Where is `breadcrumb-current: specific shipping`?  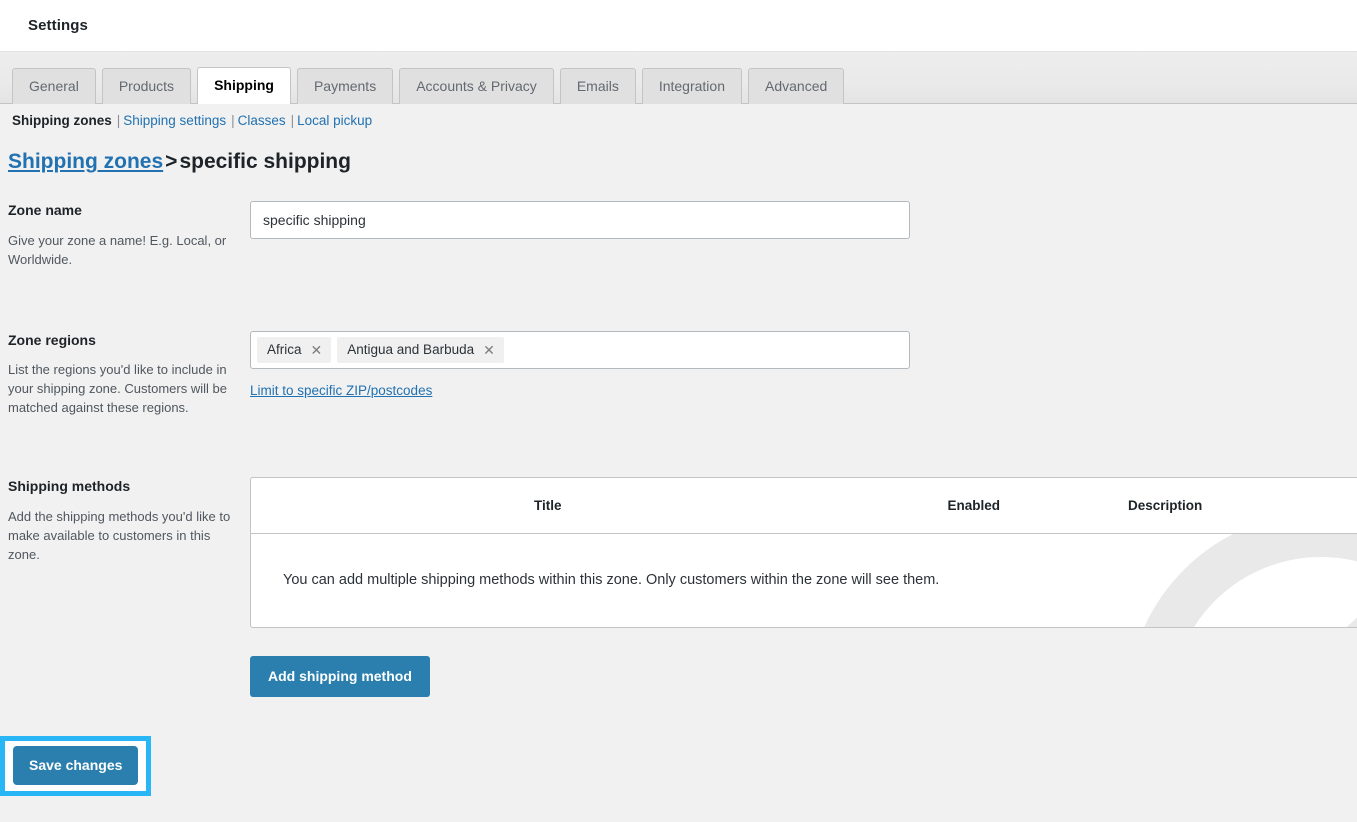 breadcrumb-current: specific shipping is located at coordinates (265, 161).